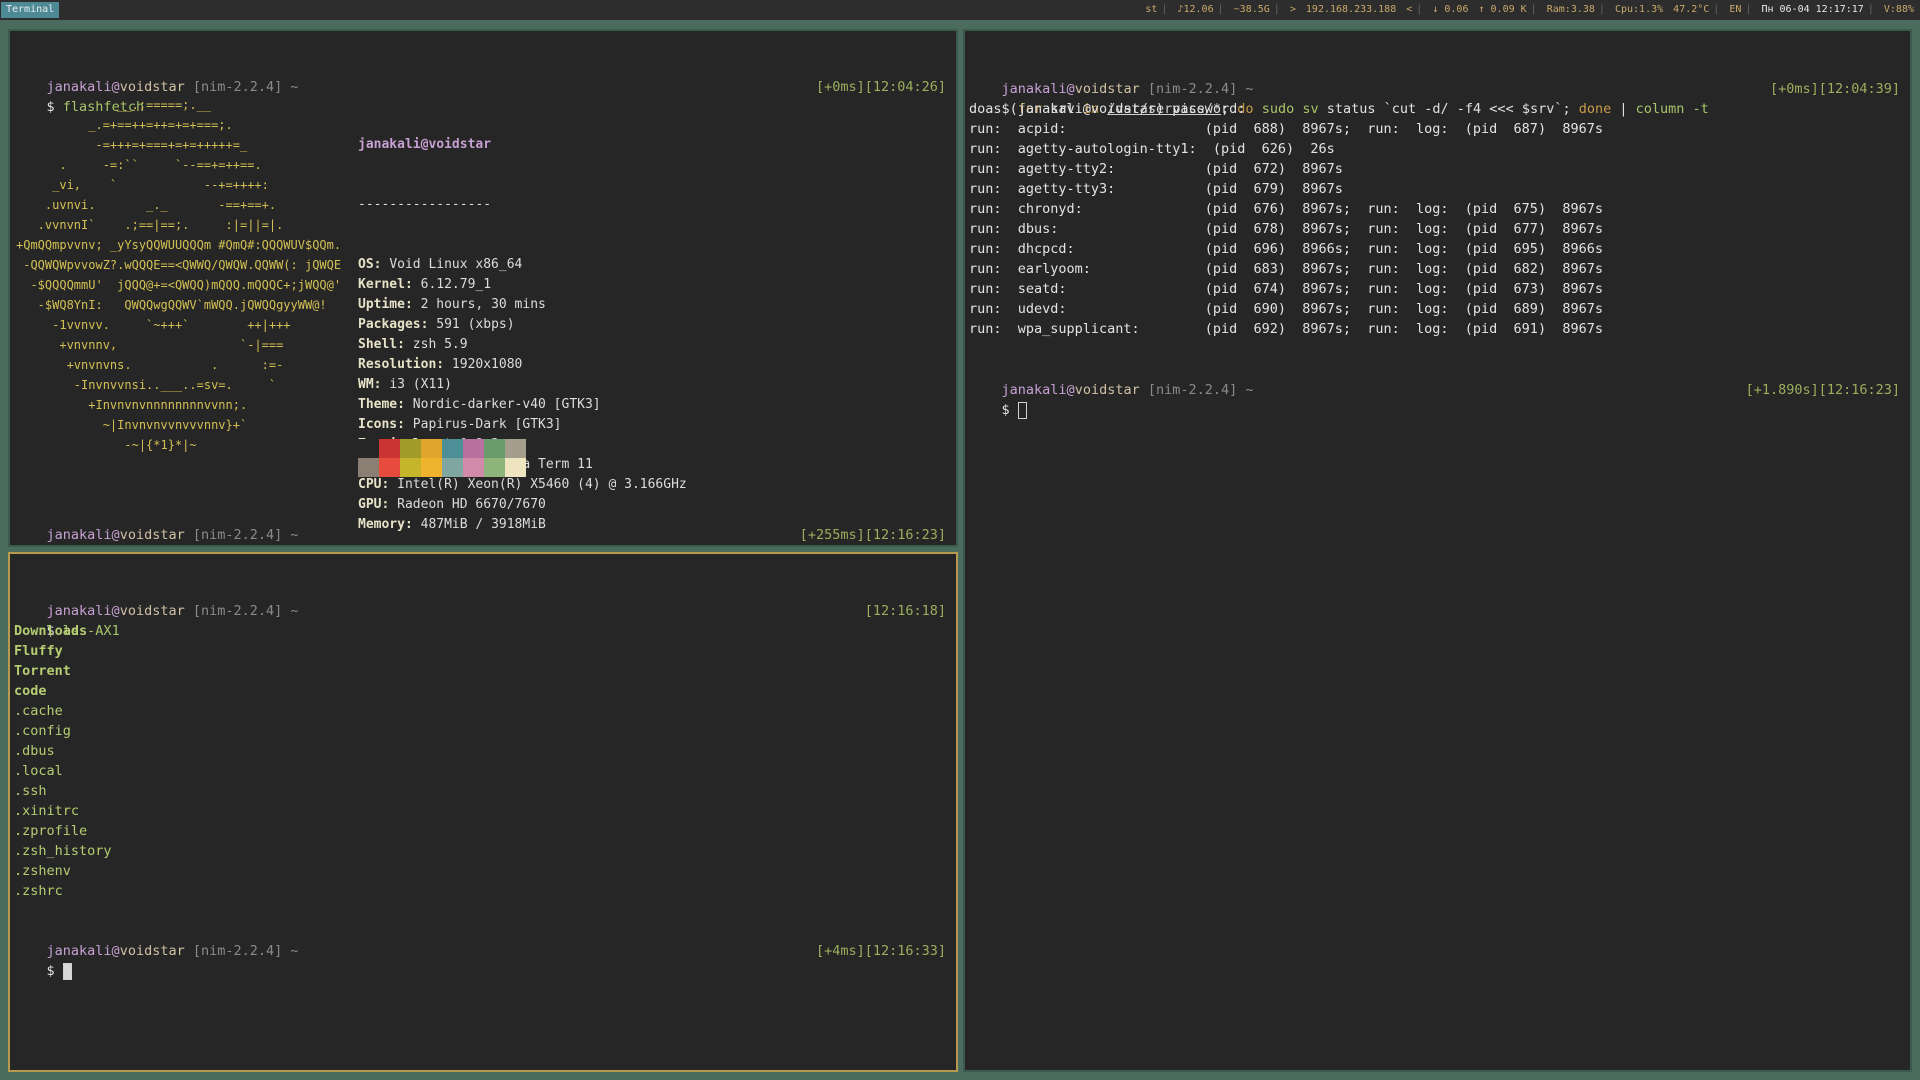  Describe the element at coordinates (1156, 169) in the screenshot. I see `service-status-row: run: agetty-tty2: (pid 672) 8967s` at that location.